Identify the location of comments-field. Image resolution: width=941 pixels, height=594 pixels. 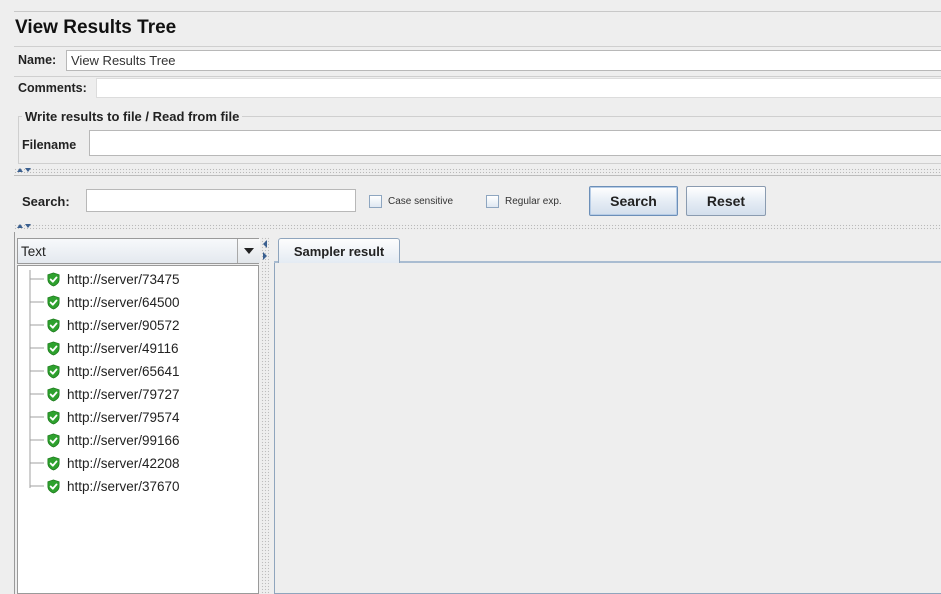
(518, 88).